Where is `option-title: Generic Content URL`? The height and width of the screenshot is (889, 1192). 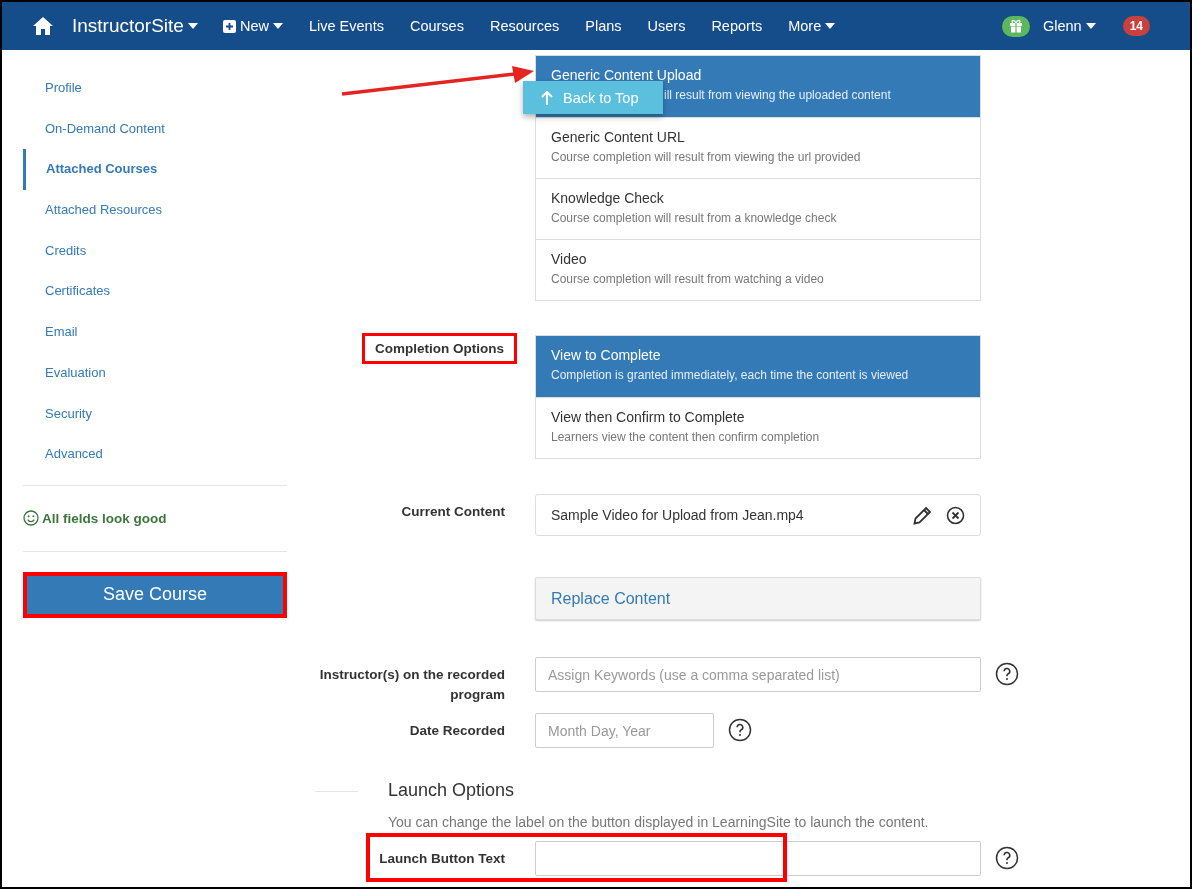
option-title: Generic Content URL is located at coordinates (618, 137).